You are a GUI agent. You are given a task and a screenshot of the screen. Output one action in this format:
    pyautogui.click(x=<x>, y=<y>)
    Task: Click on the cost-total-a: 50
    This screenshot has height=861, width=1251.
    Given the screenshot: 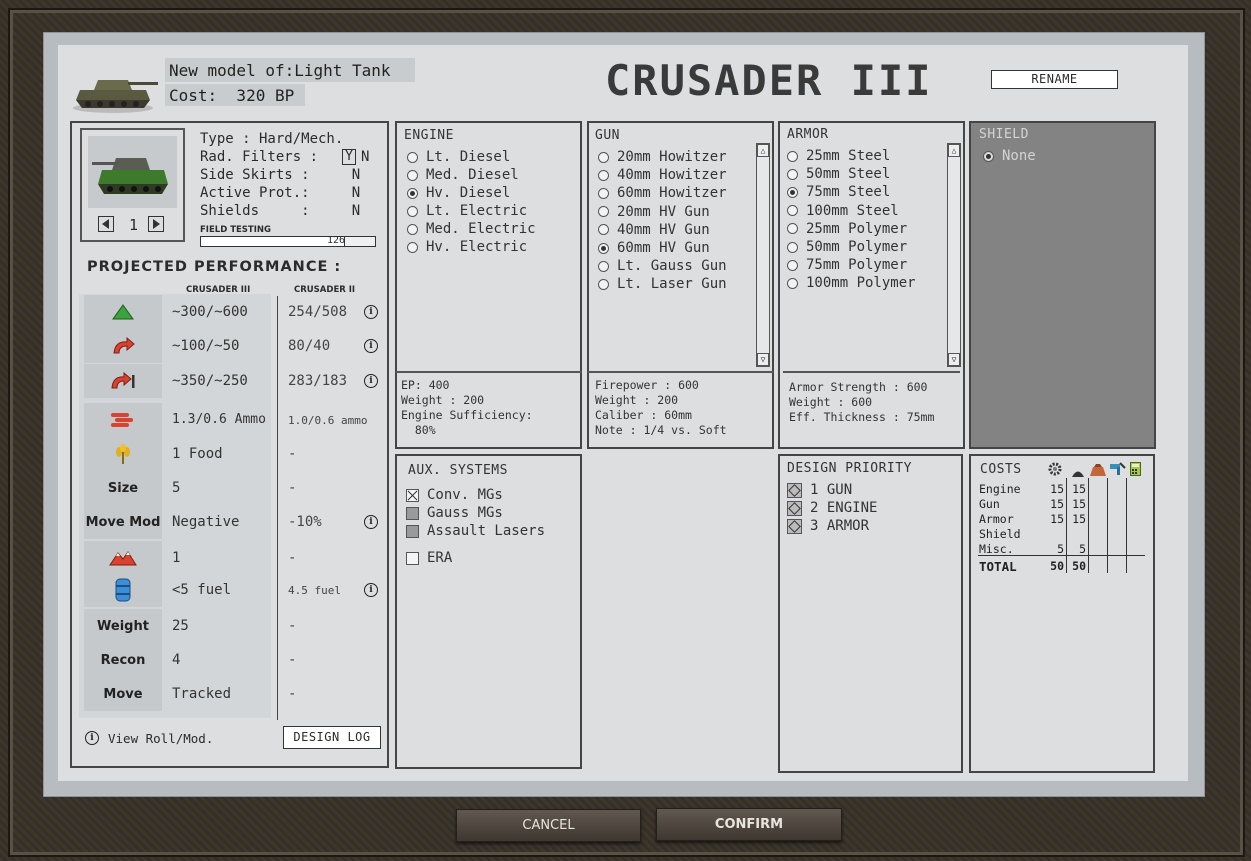 What is the action you would take?
    pyautogui.click(x=1057, y=566)
    